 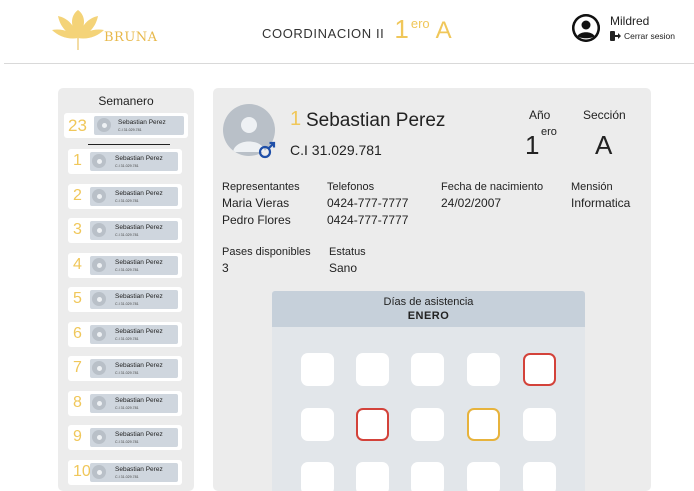 I want to click on birthdate-label: Fecha de nacimiento, so click(x=492, y=187).